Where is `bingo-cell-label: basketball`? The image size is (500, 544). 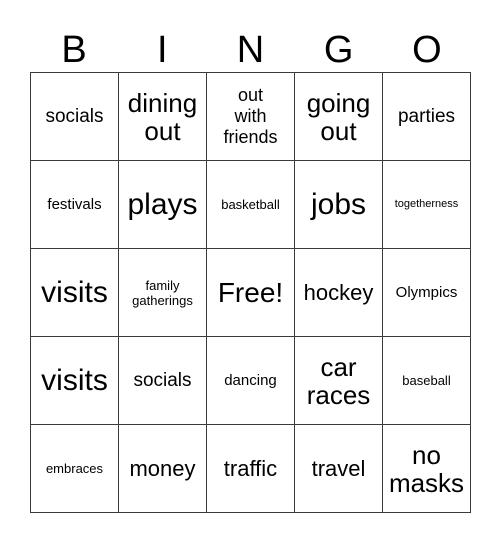
bingo-cell-label: basketball is located at coordinates (250, 204).